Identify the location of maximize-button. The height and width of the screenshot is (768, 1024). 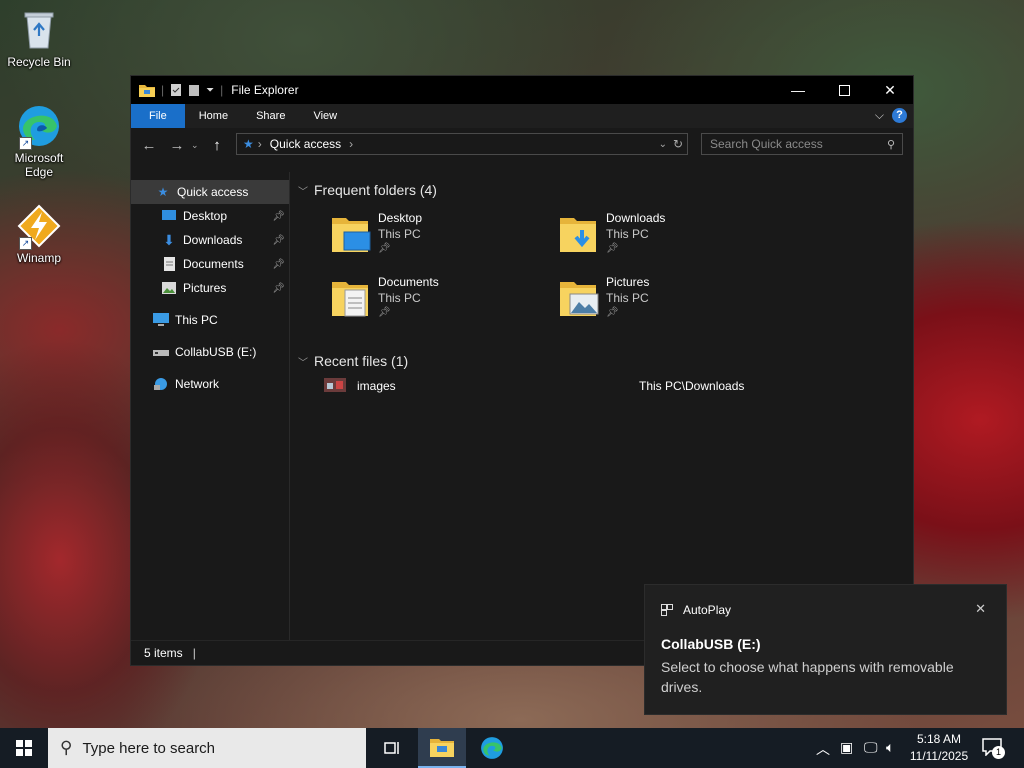
(844, 90).